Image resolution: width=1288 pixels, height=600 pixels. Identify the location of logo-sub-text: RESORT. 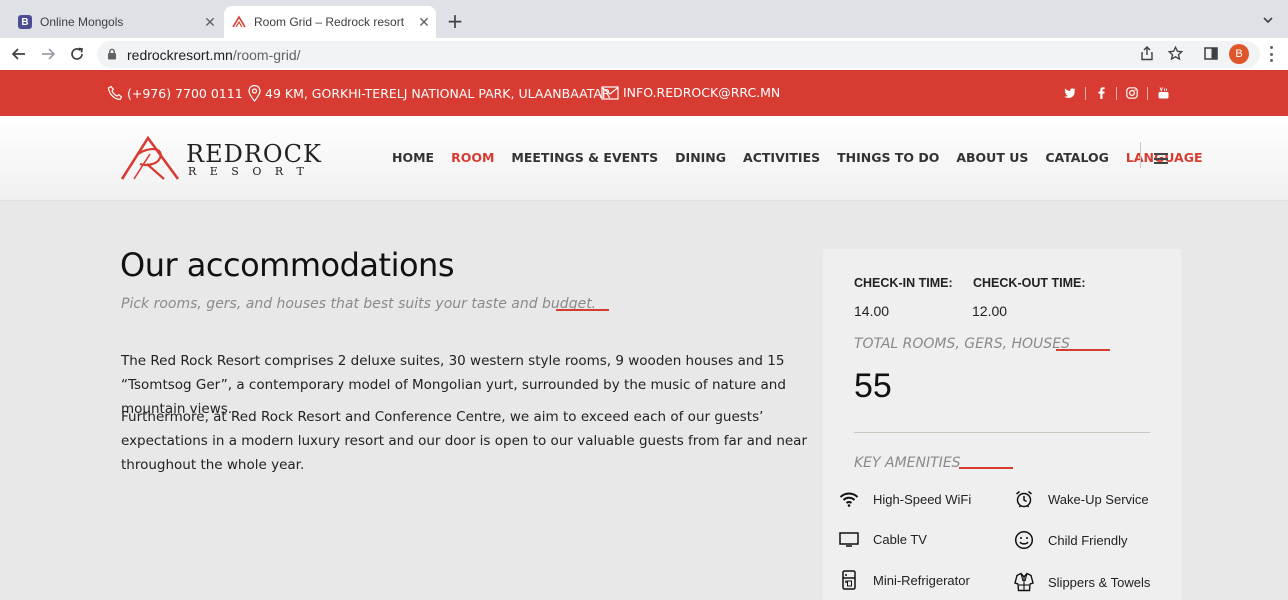
(253, 171).